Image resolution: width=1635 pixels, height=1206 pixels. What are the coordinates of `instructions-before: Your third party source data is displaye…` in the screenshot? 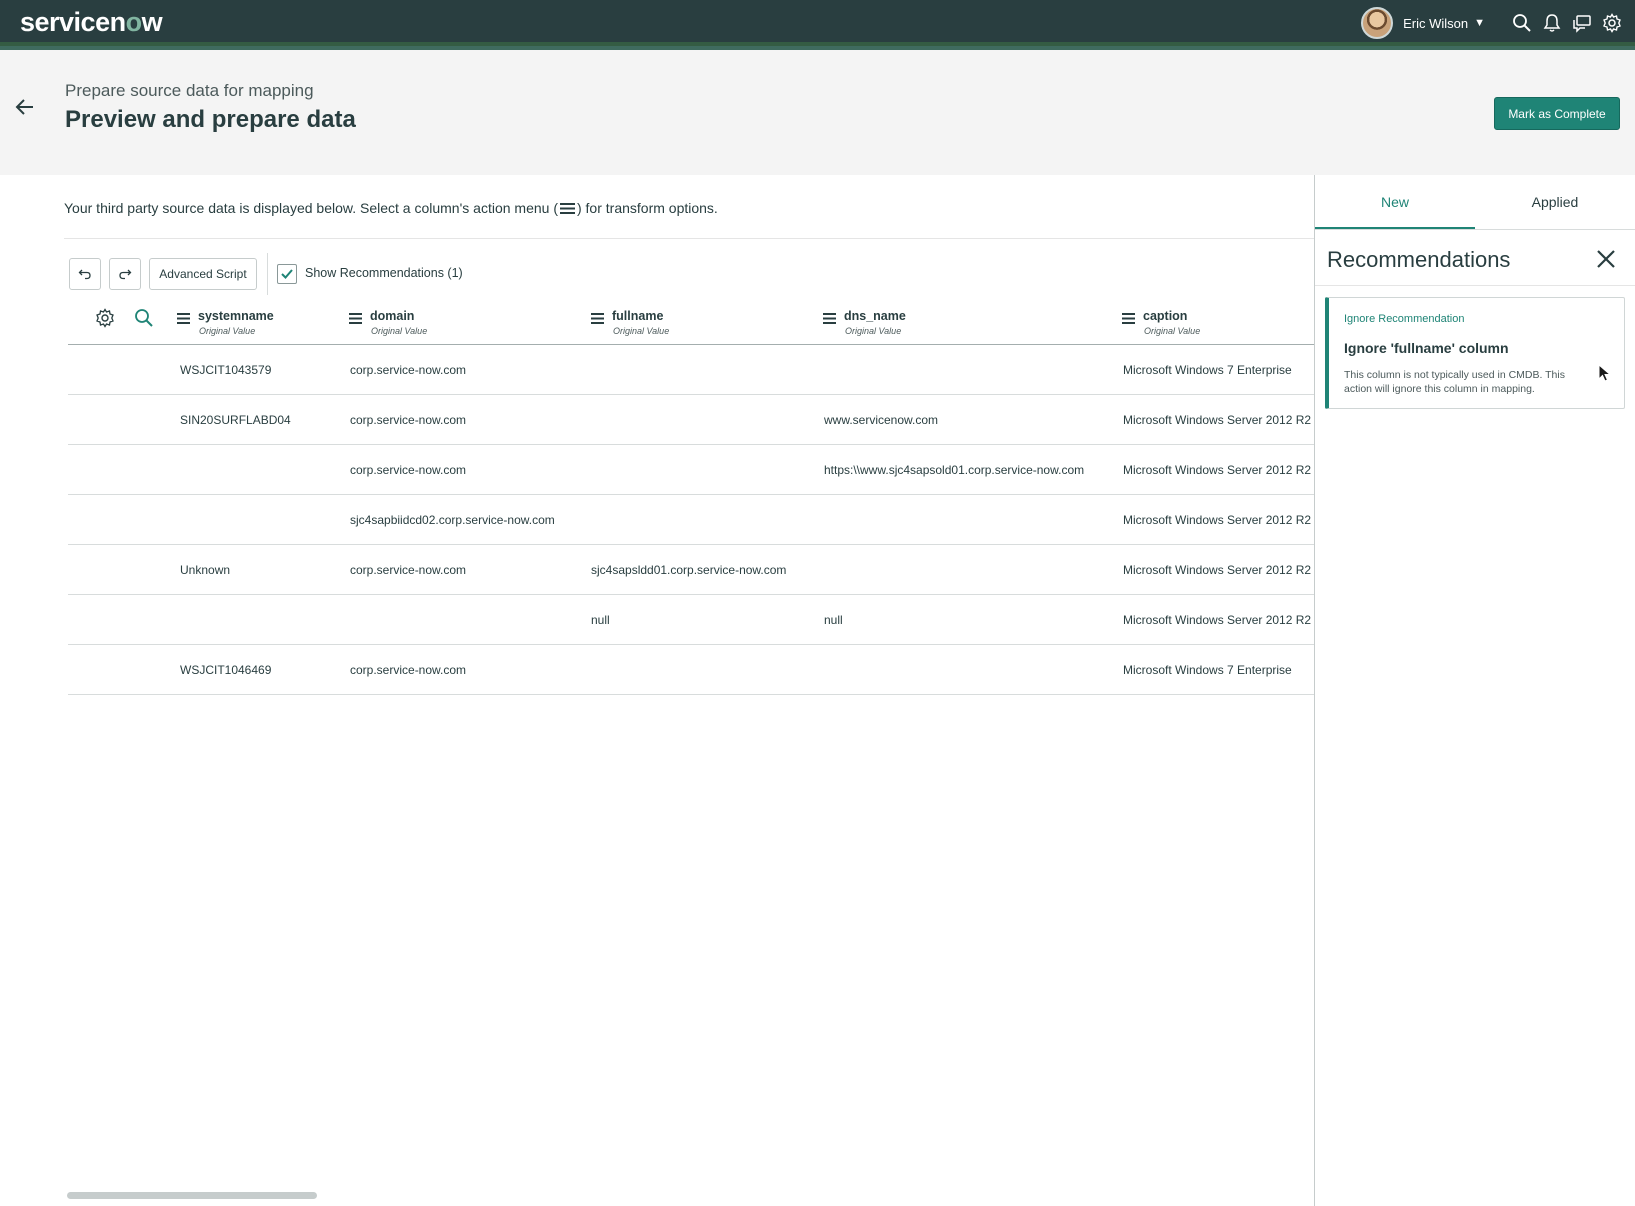 It's located at (311, 208).